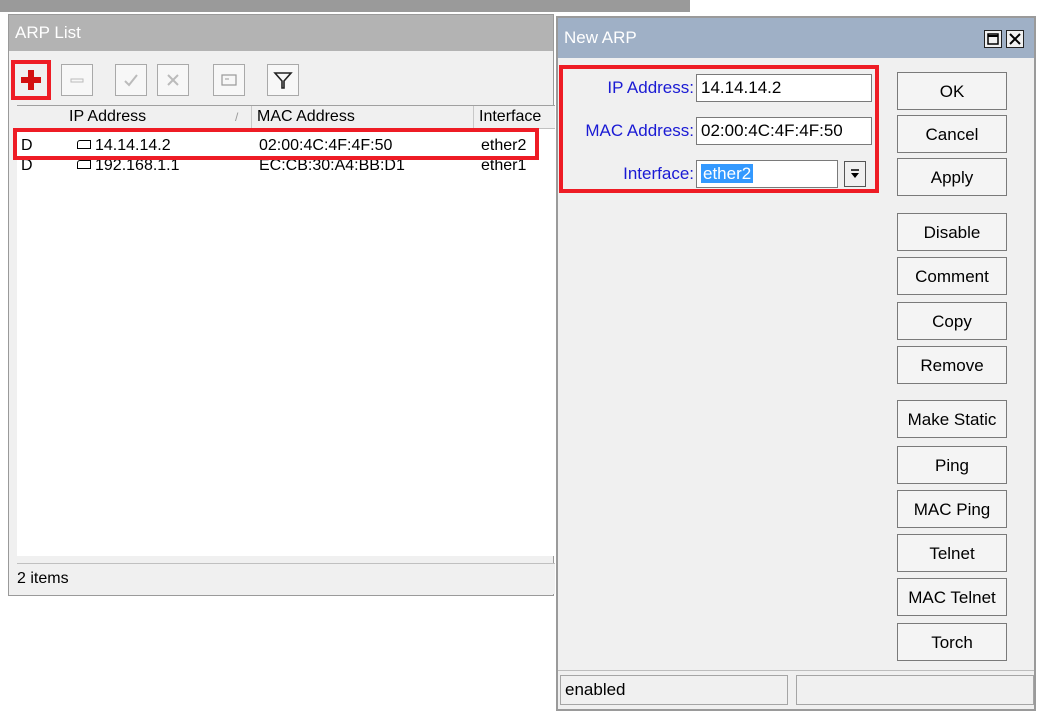 This screenshot has width=1039, height=711. I want to click on torch-button: Torch, so click(952, 642).